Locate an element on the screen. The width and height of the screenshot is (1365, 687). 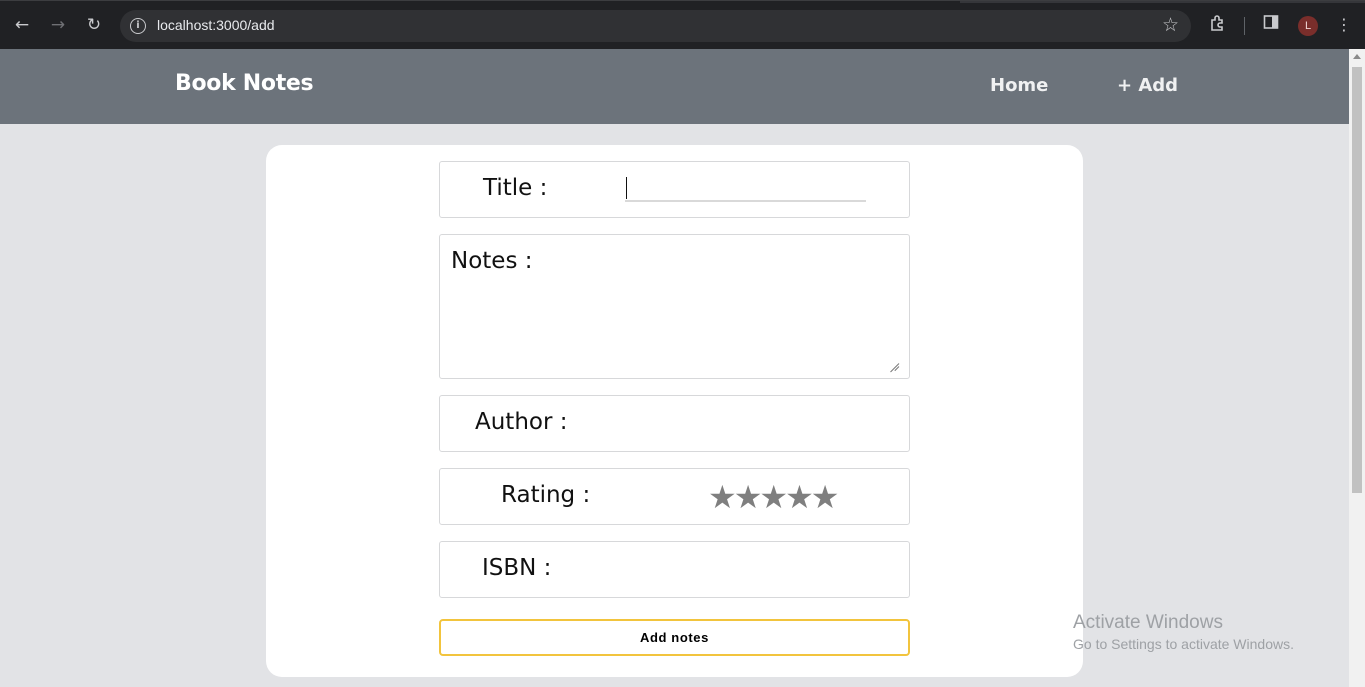
brand-logo: Book Notes is located at coordinates (244, 83).